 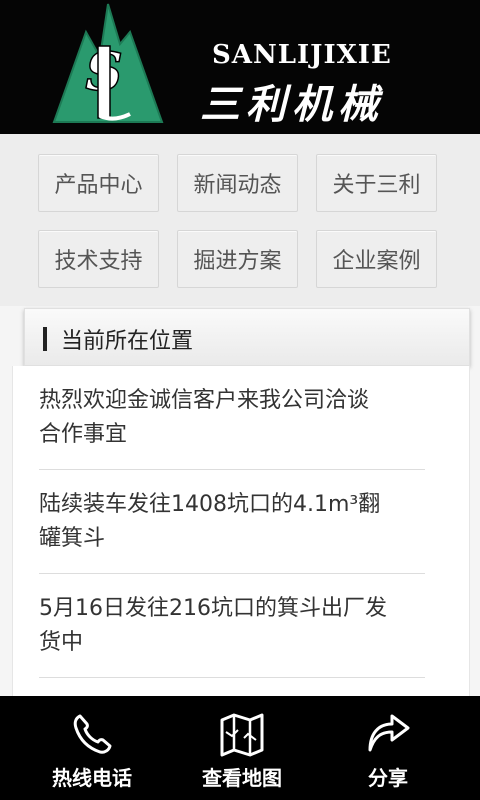 I want to click on view-map-label: 查看地图, so click(x=242, y=778).